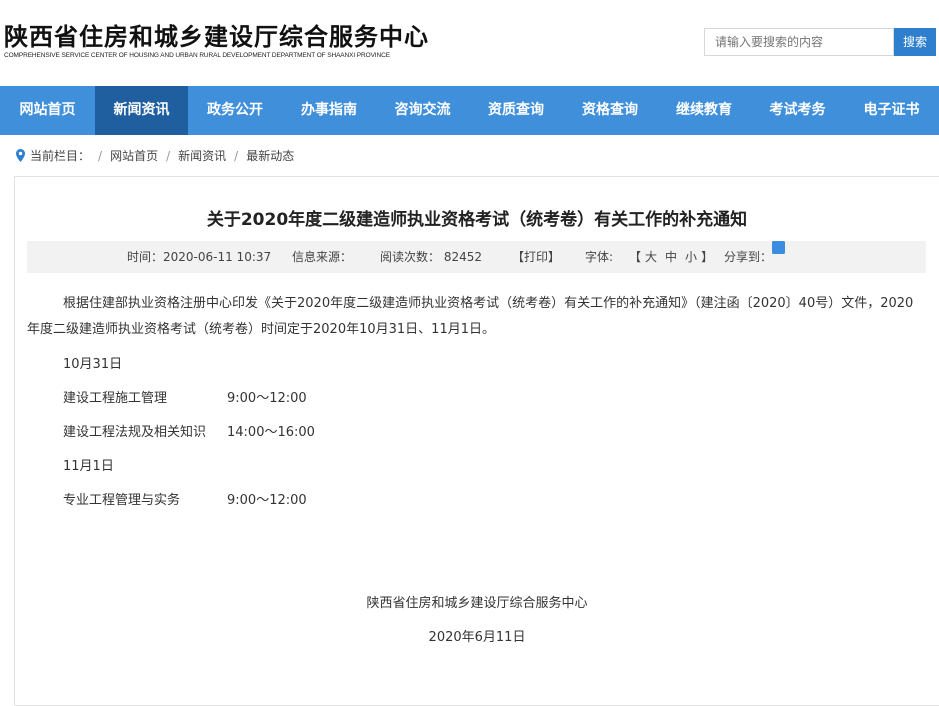  I want to click on share-label: 分享到：, so click(748, 257).